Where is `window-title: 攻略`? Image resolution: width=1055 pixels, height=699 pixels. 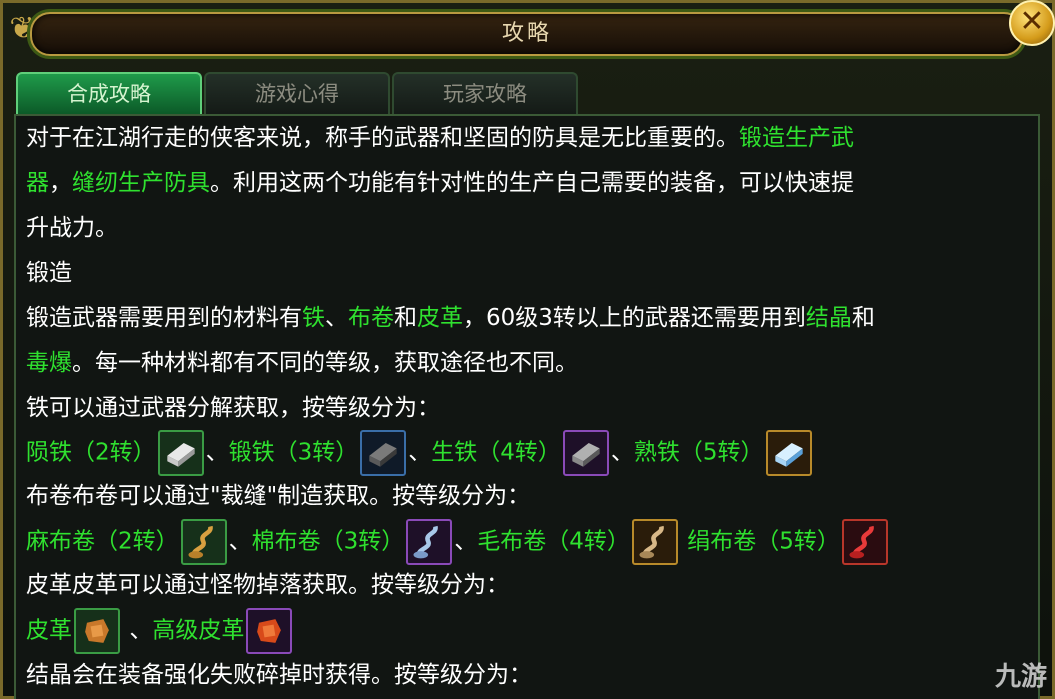
window-title: 攻略 is located at coordinates (526, 33).